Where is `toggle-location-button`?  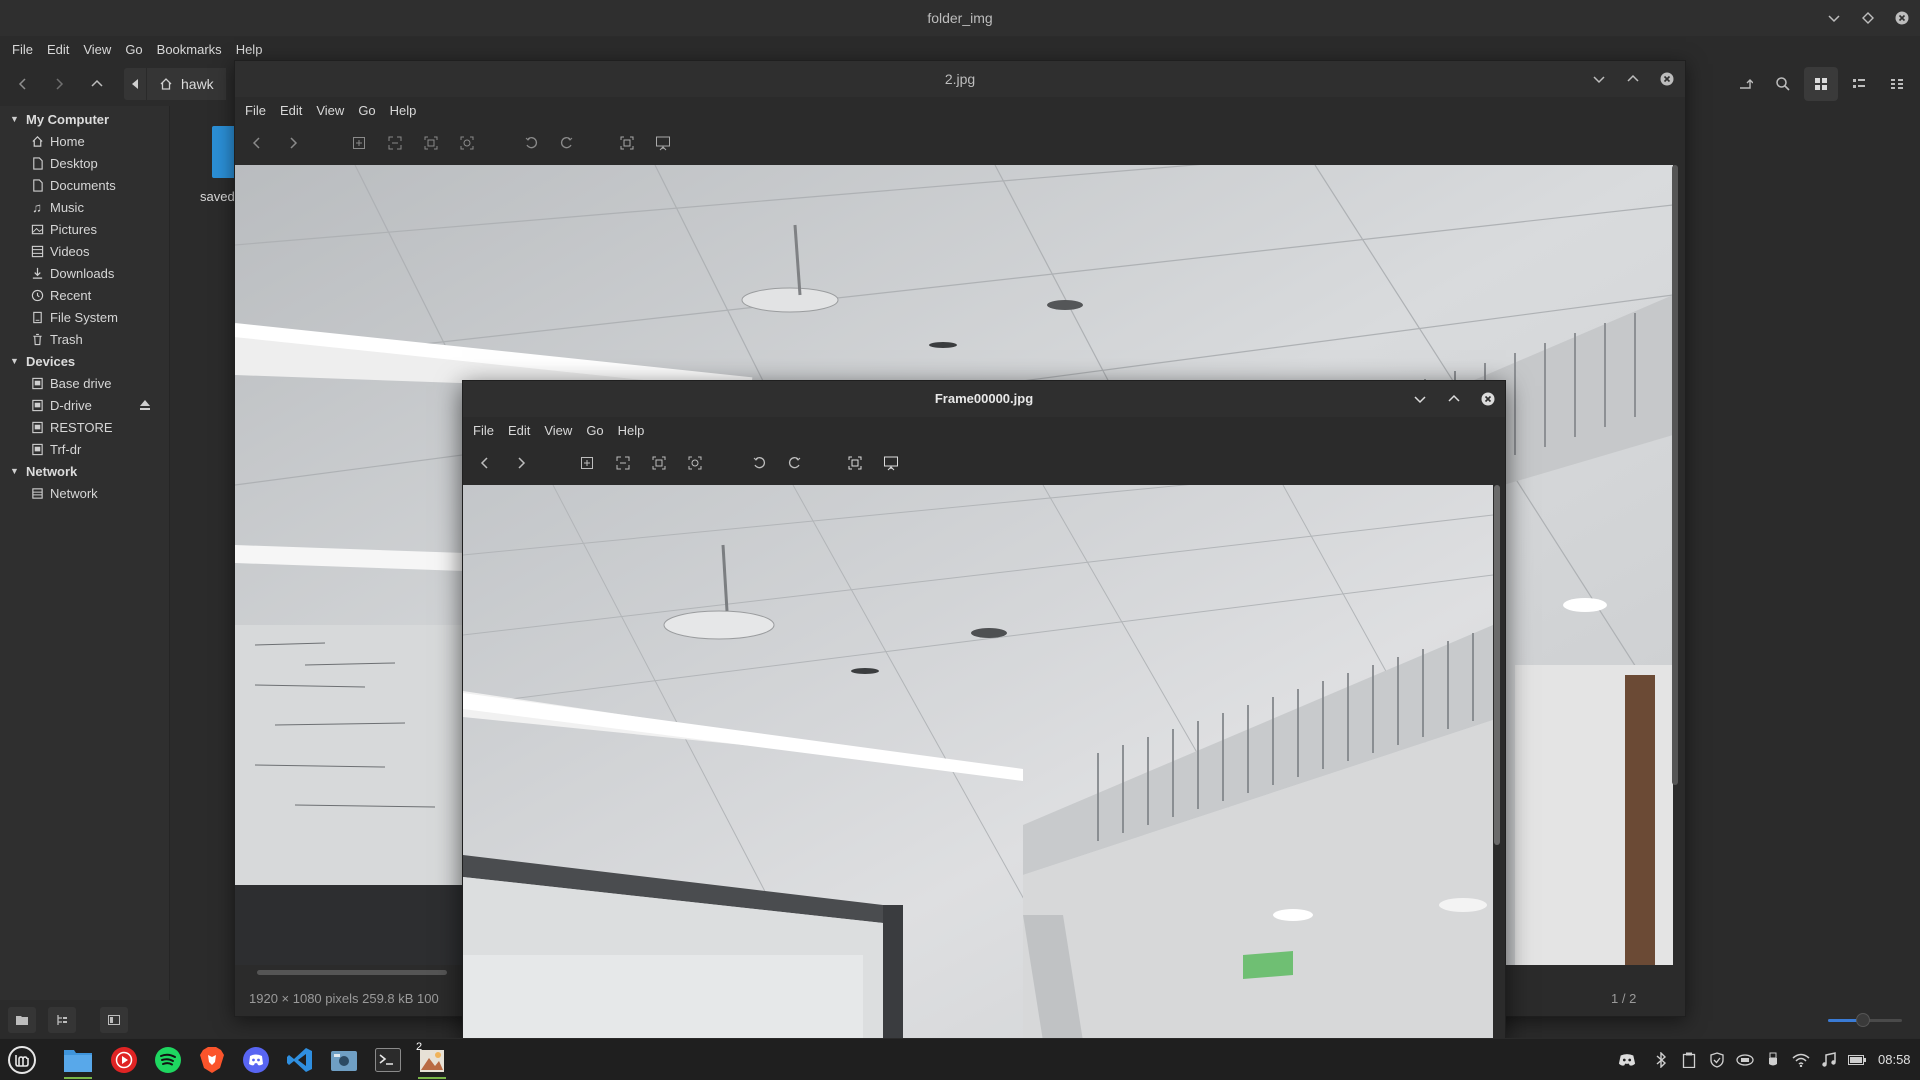
toggle-location-button is located at coordinates (1745, 84).